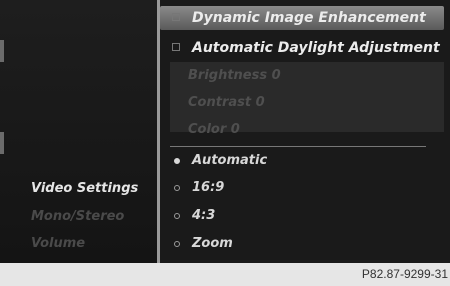  I want to click on aspect-option-label: 16:9, so click(208, 187).